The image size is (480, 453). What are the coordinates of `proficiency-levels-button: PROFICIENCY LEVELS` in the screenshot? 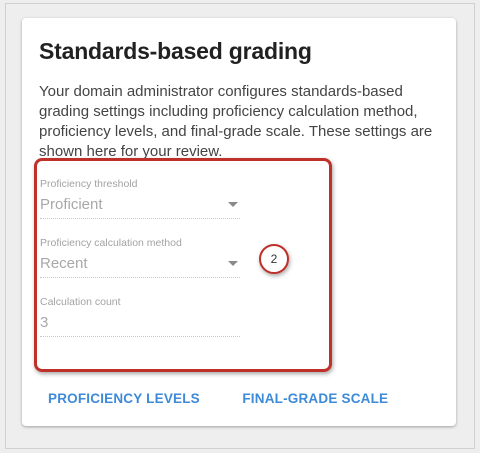 It's located at (124, 398).